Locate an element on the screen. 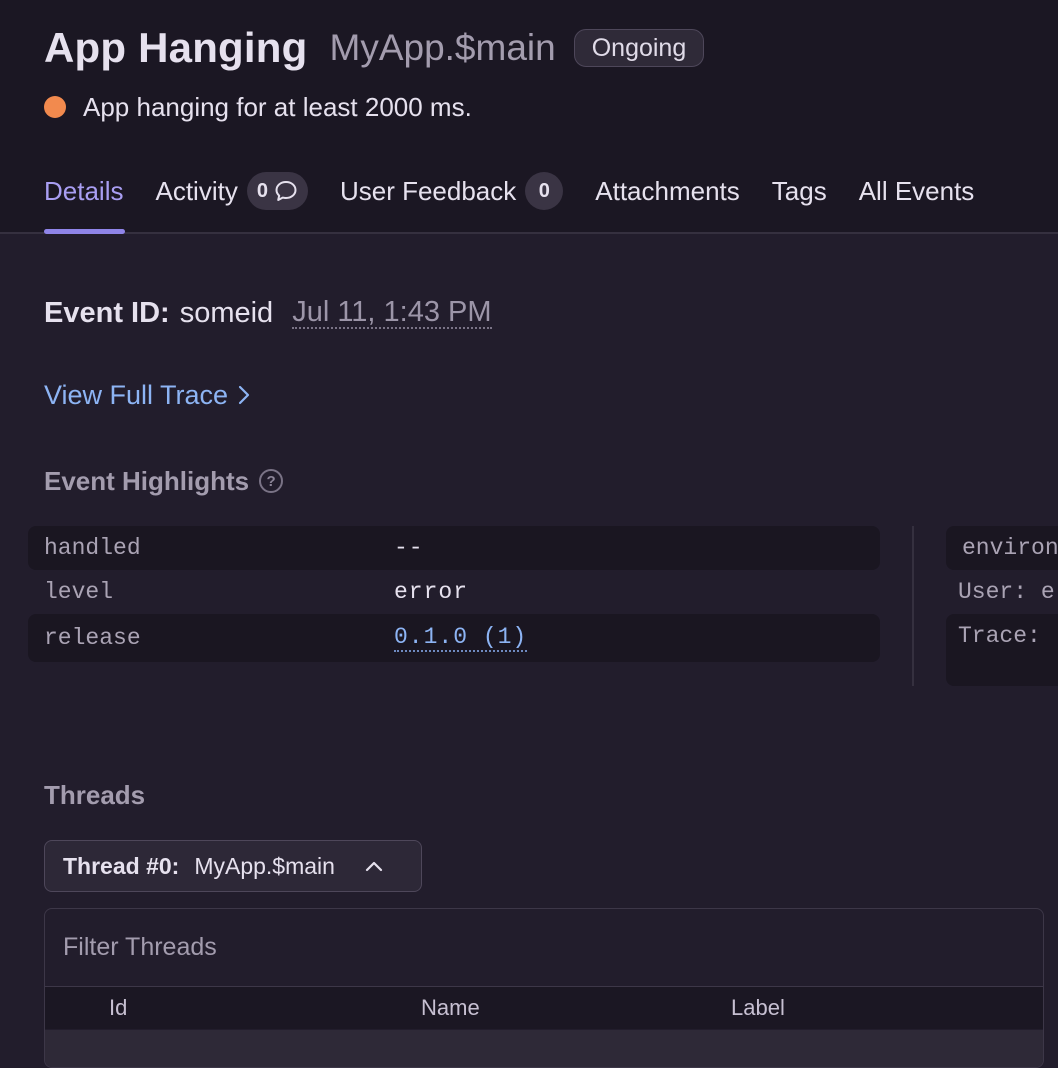 The height and width of the screenshot is (1068, 1058). tab-label: Activity is located at coordinates (196, 191).